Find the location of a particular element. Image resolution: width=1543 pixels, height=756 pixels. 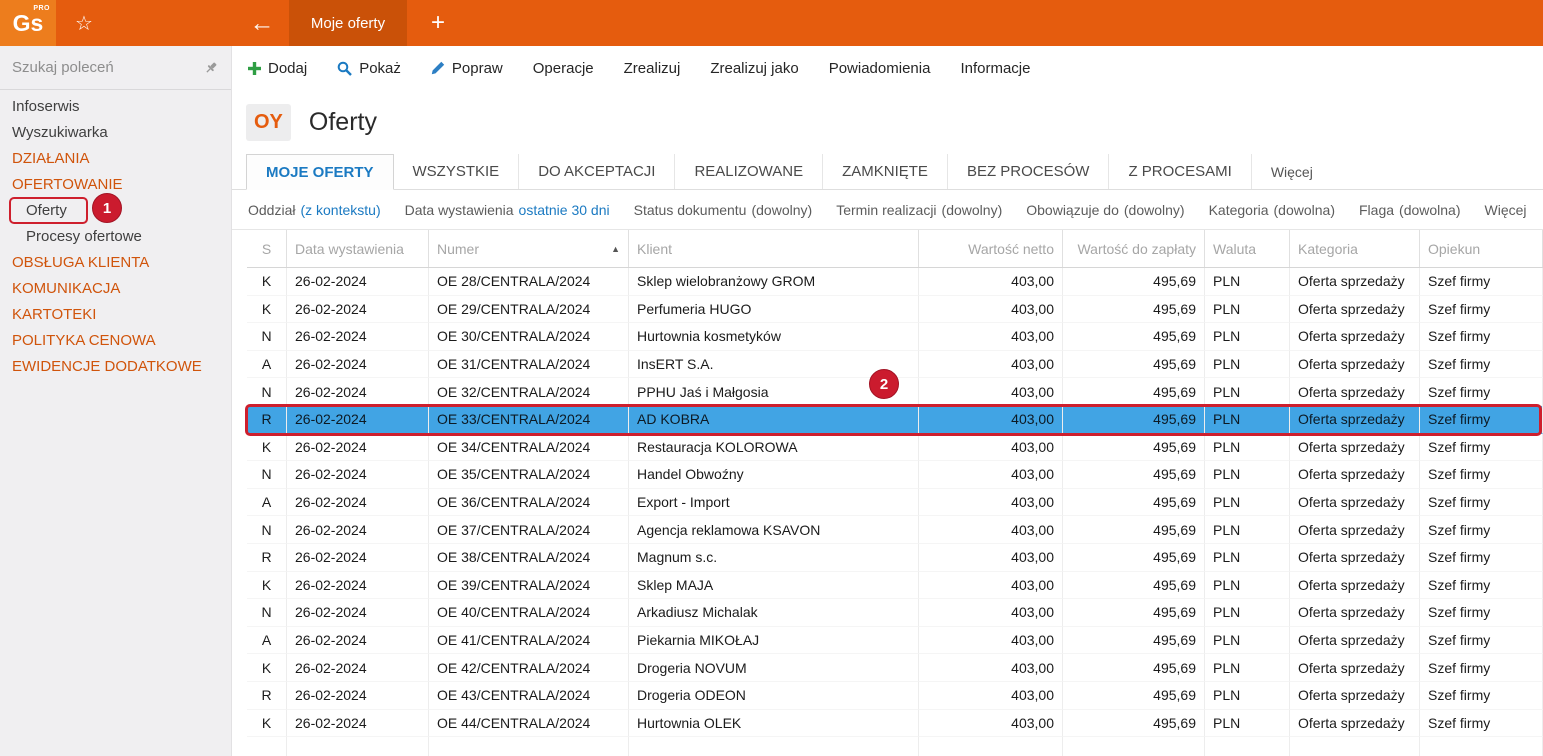

tab-z-procesami: Z PROCESAMI is located at coordinates (1180, 171).